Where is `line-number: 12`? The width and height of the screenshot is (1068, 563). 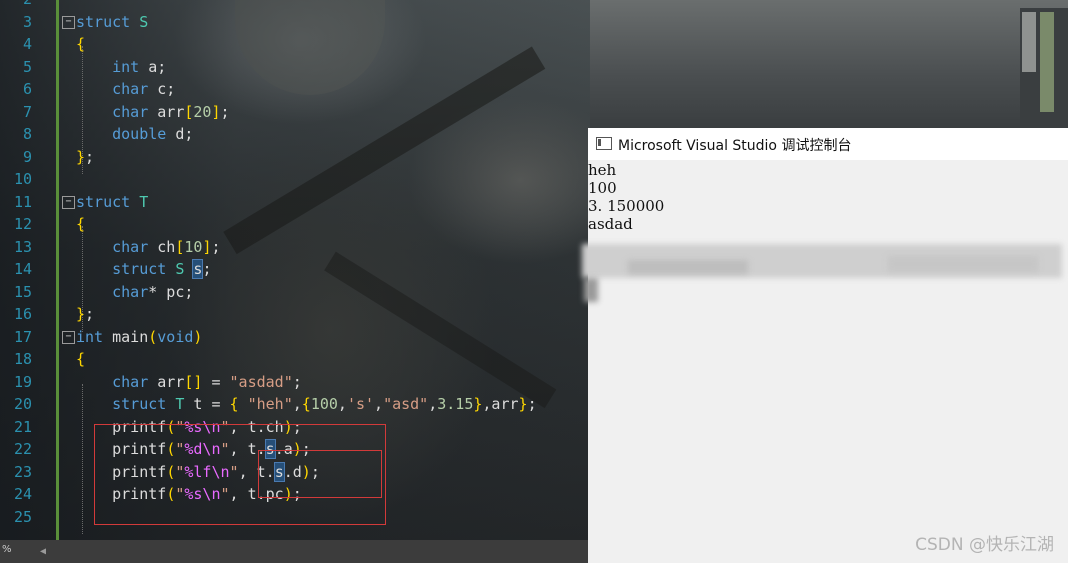
line-number: 12 is located at coordinates (22, 224).